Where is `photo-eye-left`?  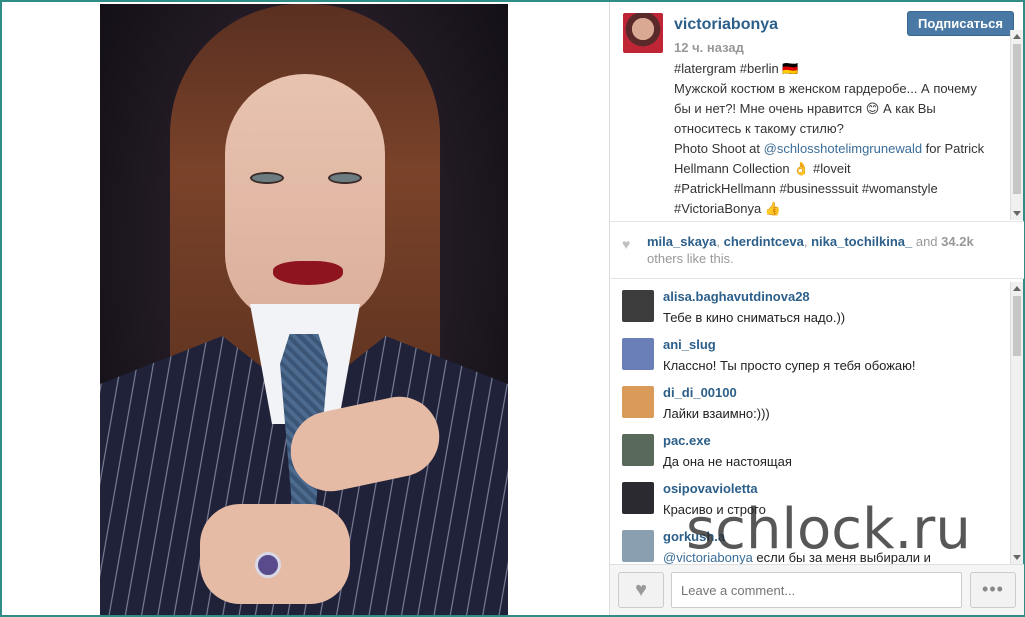
photo-eye-left is located at coordinates (267, 178).